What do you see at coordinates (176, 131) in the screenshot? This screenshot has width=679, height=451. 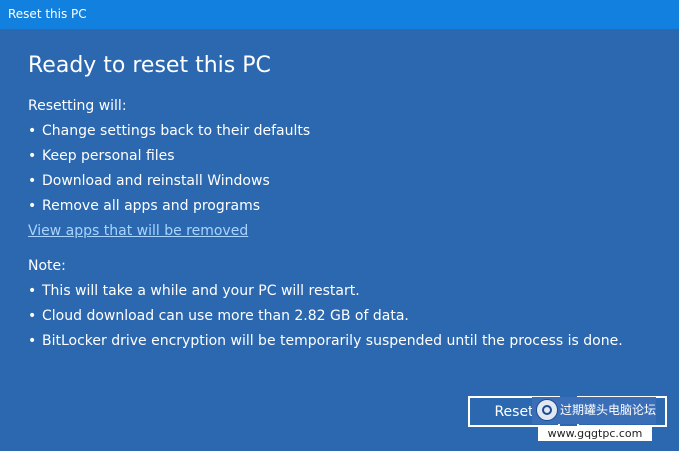 I see `resetting-item-text: Change settings back to their defaults` at bounding box center [176, 131].